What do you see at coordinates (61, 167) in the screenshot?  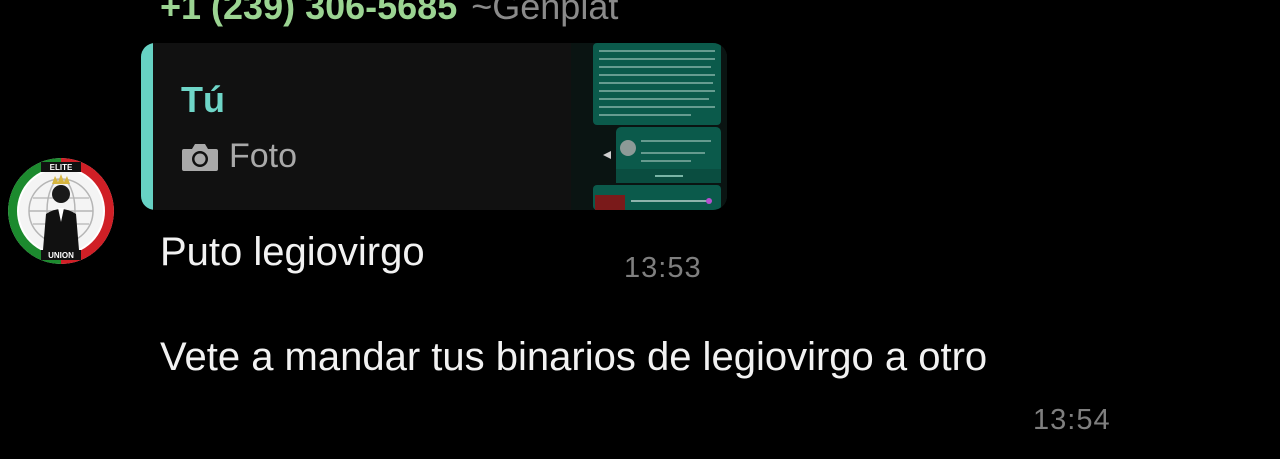 I see `avatar-top-text: ELITE` at bounding box center [61, 167].